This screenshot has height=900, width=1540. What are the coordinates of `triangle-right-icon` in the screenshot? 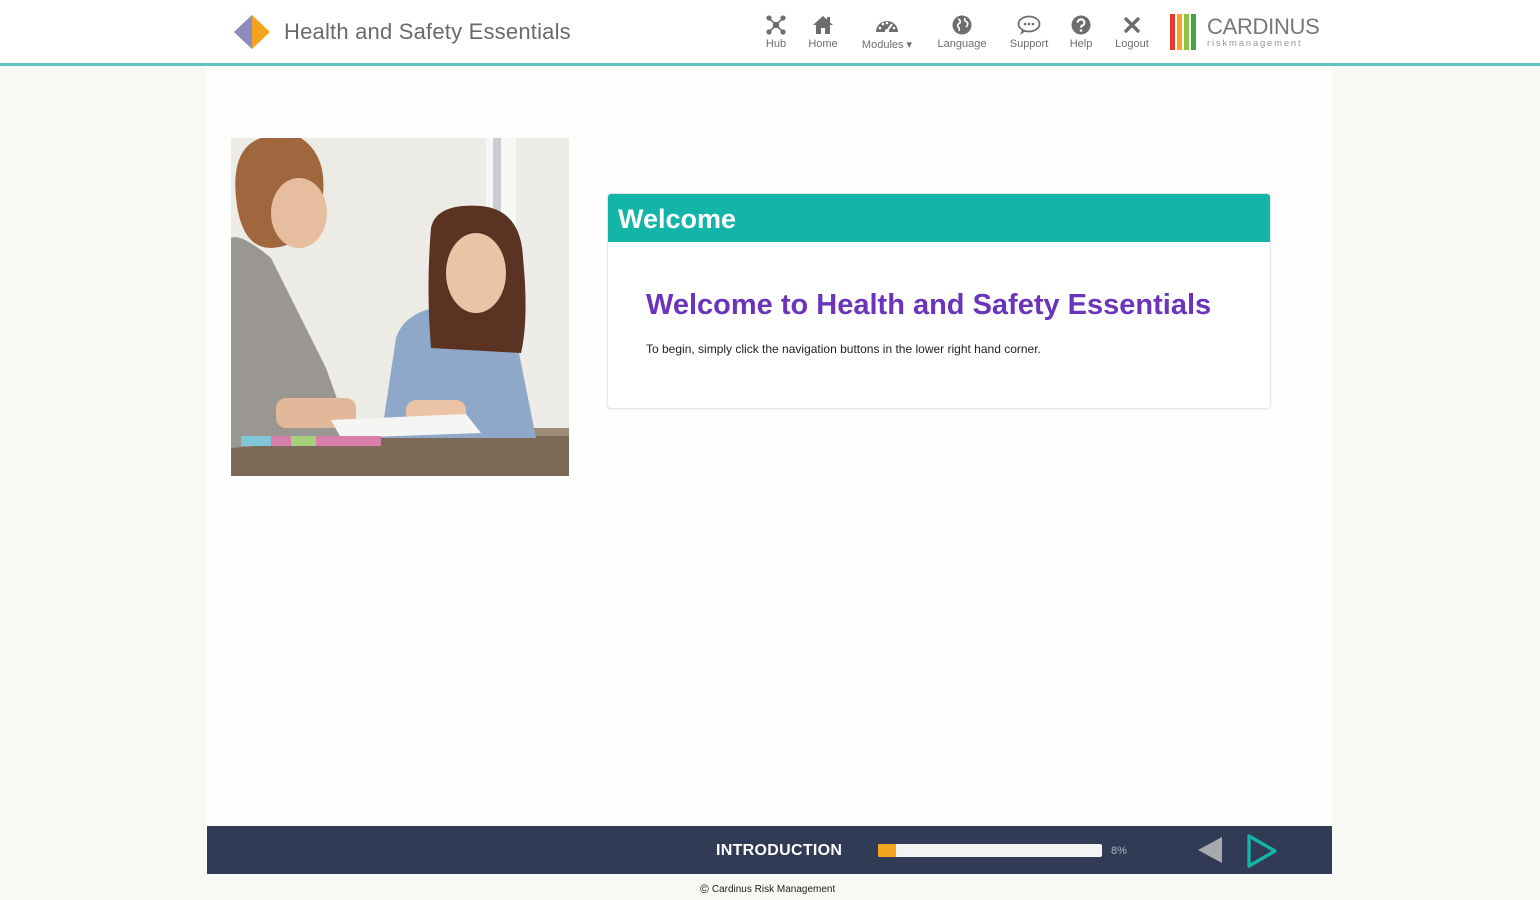 It's located at (1262, 851).